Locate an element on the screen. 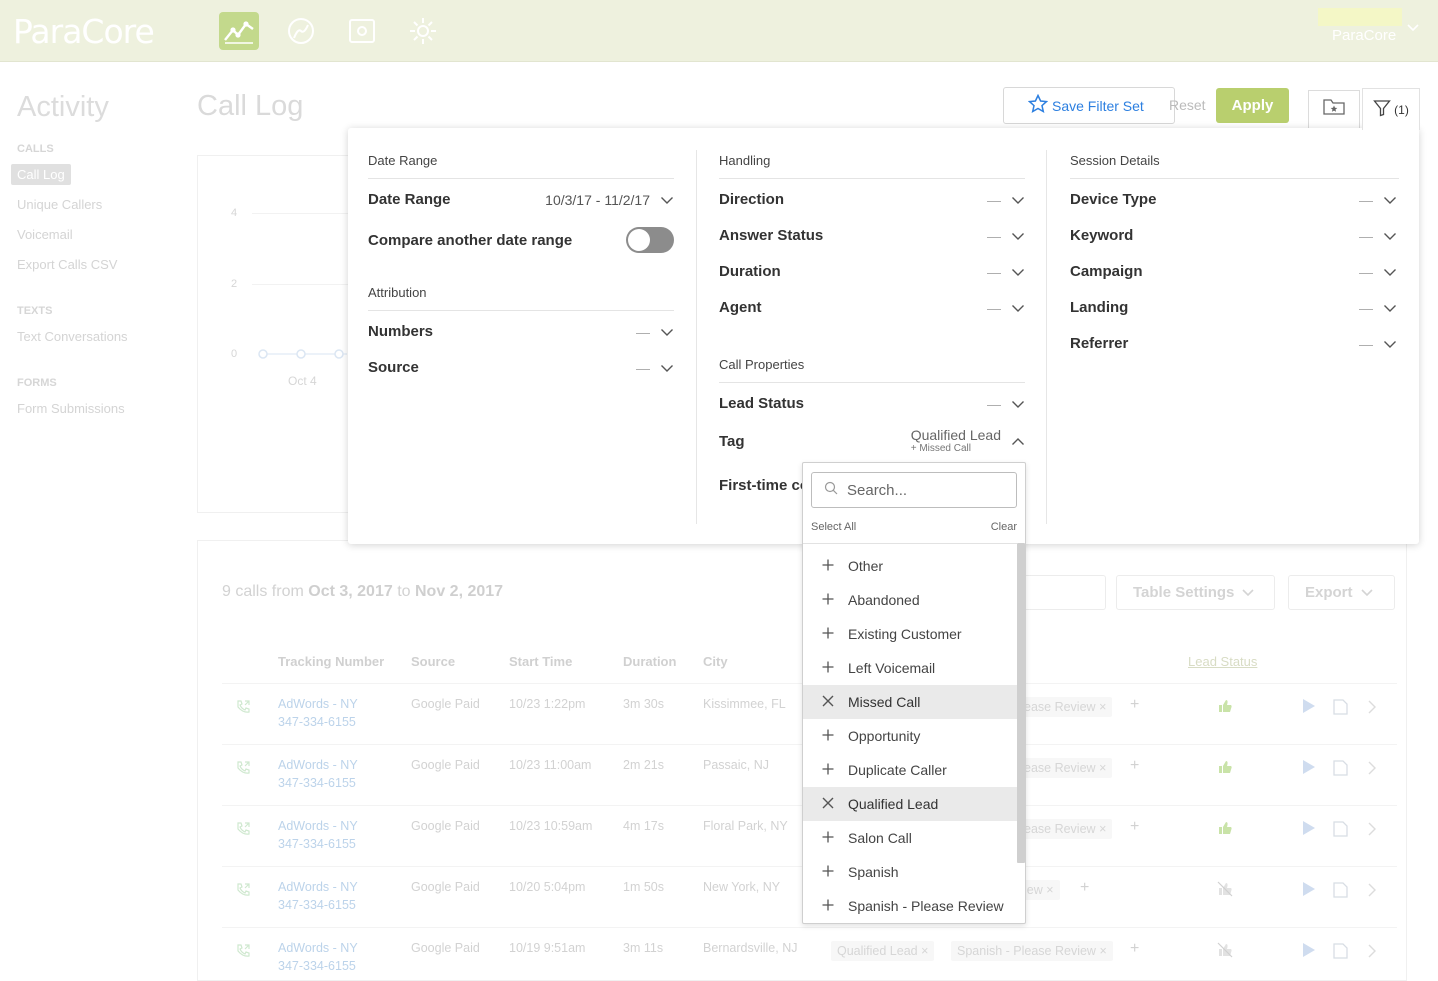 This screenshot has height=981, width=1438. tag-search-input is located at coordinates (927, 490).